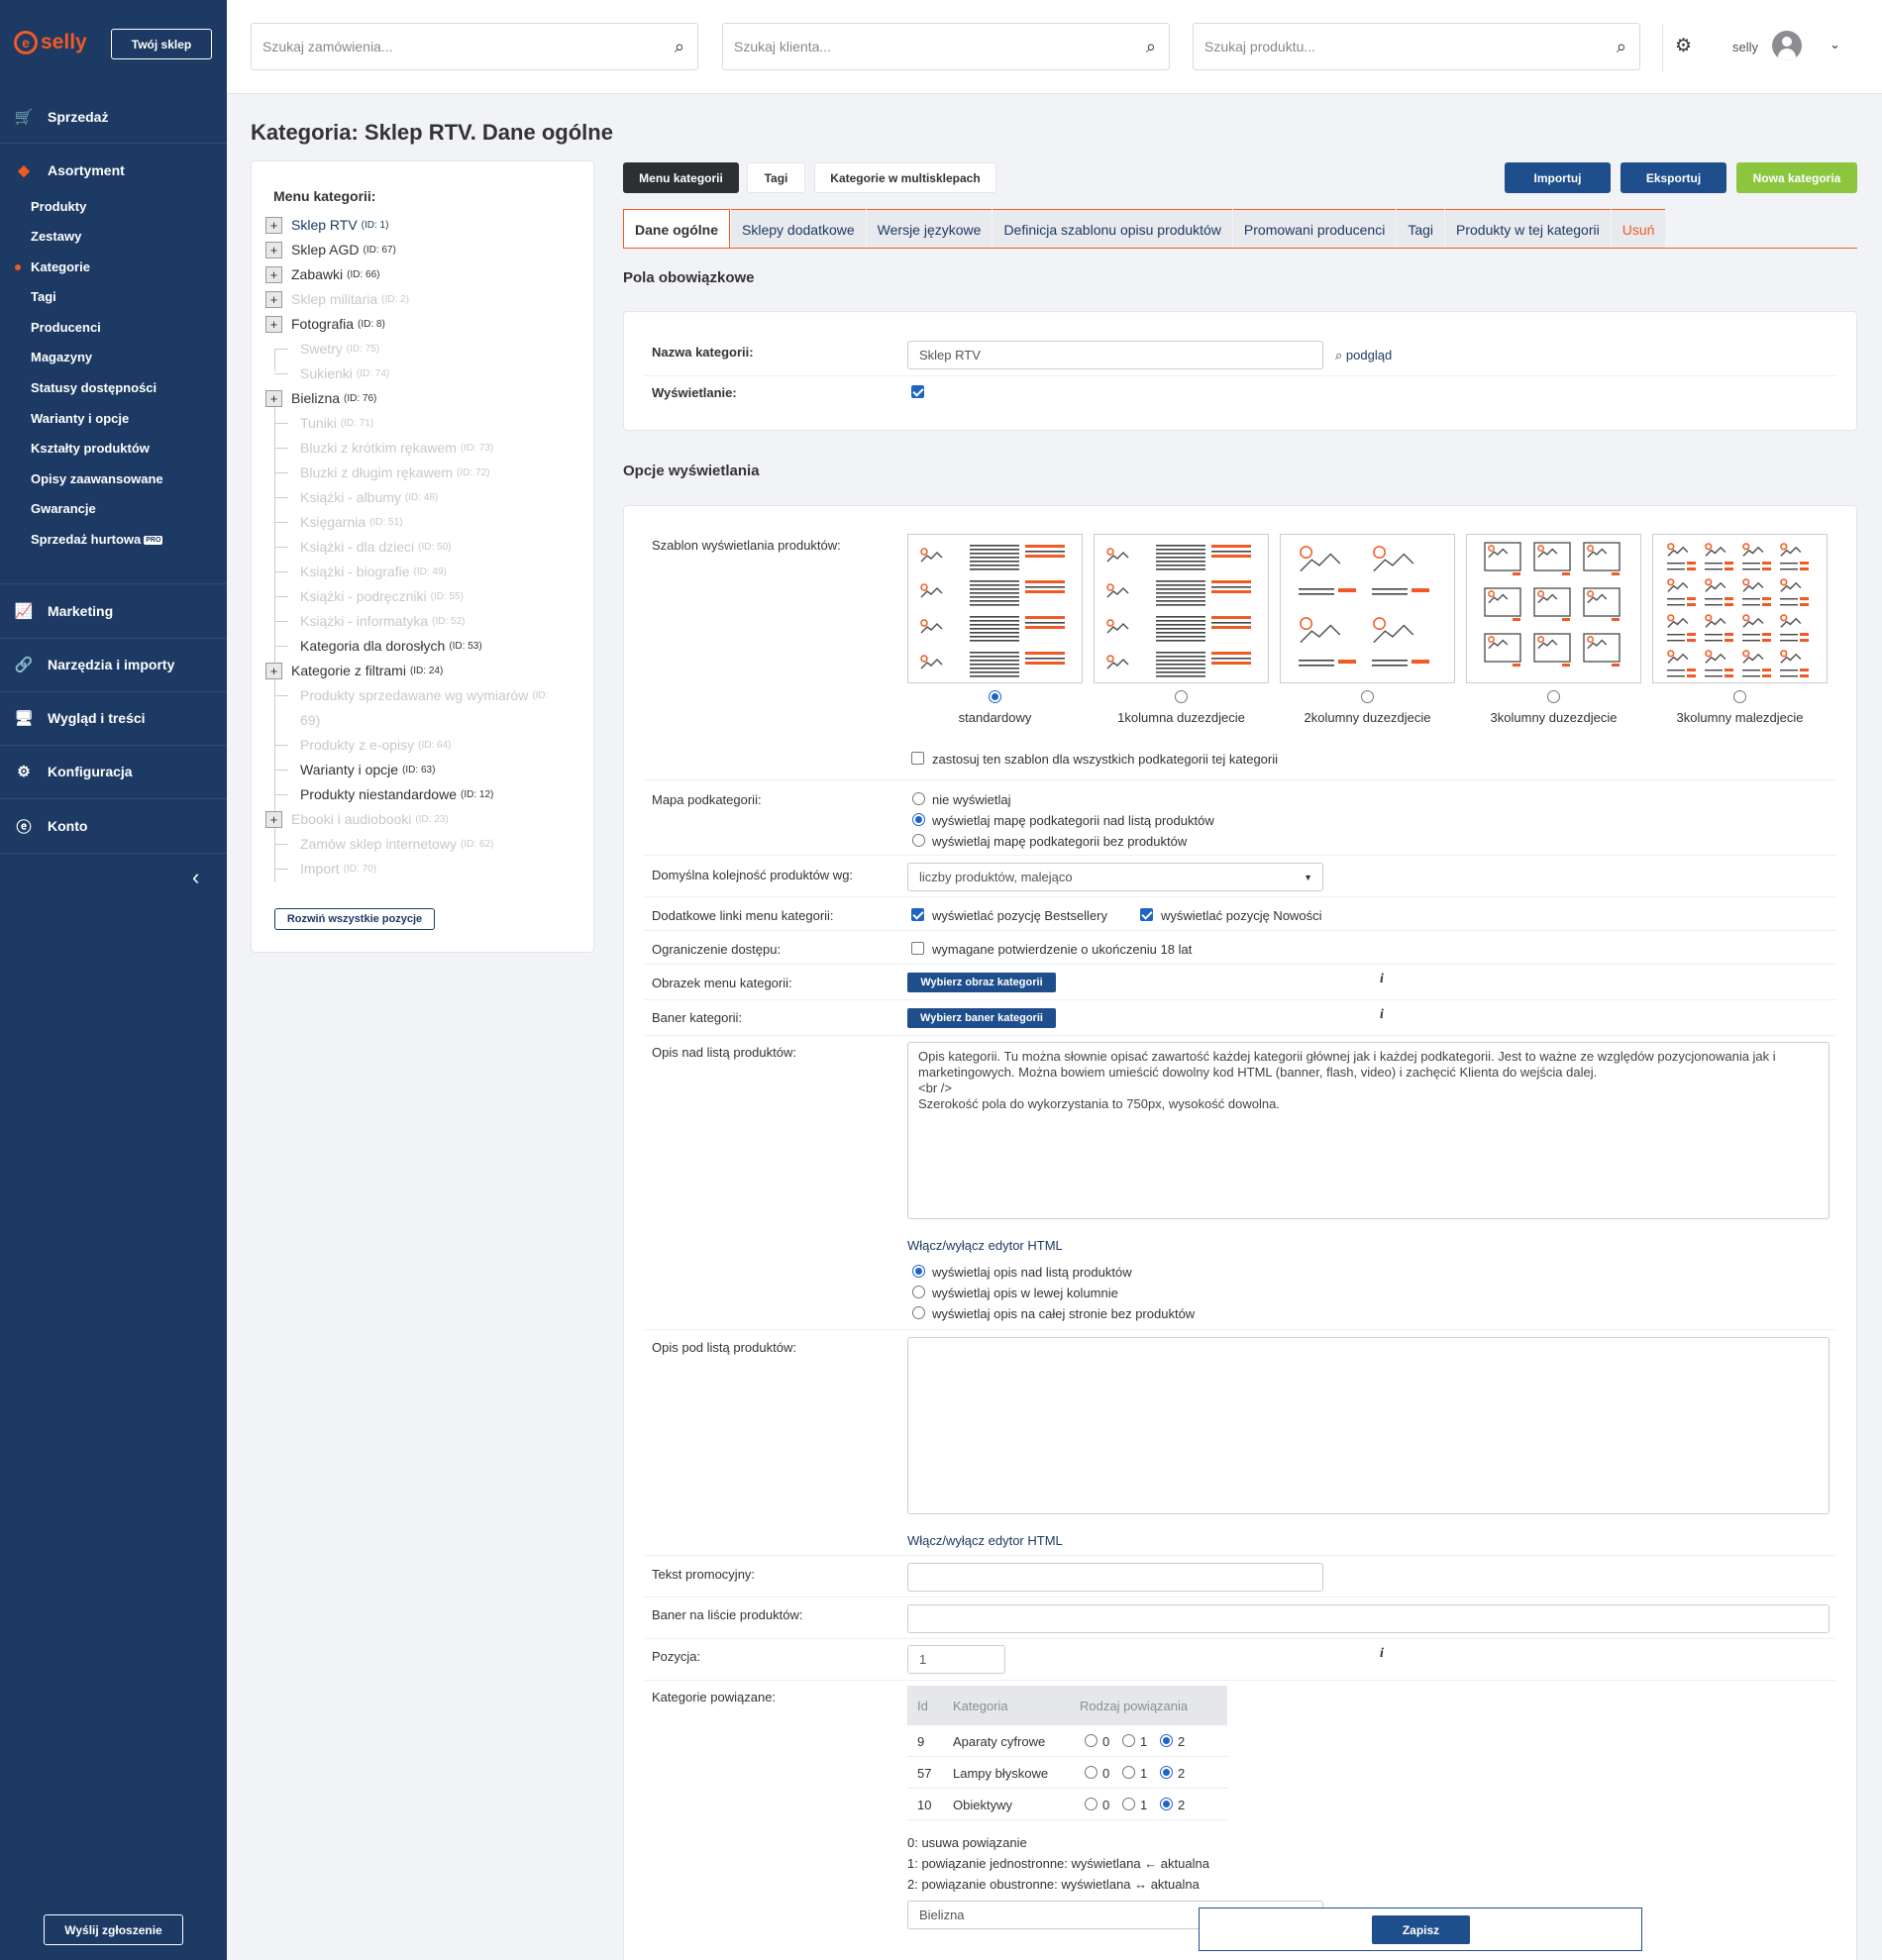  Describe the element at coordinates (905, 178) in the screenshot. I see `multishop-categories-button: Kategorie w multisklepach` at that location.